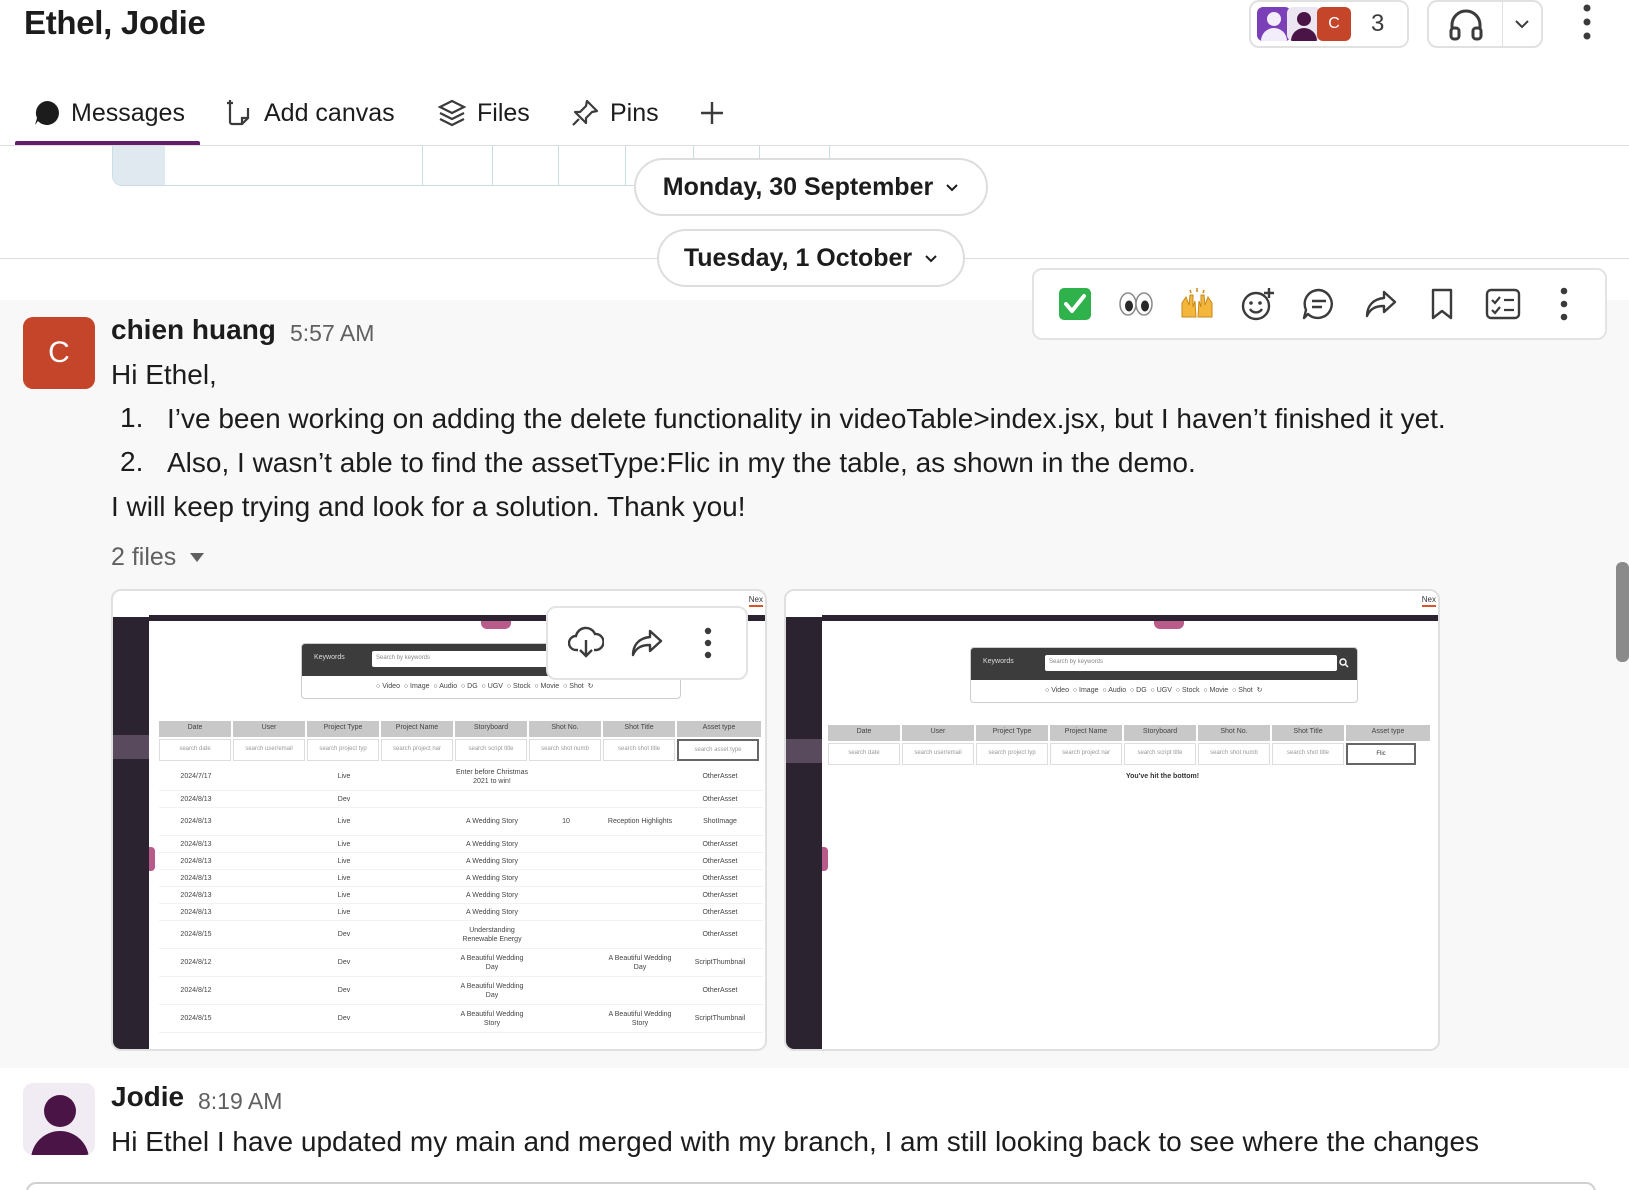 This screenshot has width=1629, height=1190. Describe the element at coordinates (998, 661) in the screenshot. I see `keywords-dropdown: Keywords` at that location.